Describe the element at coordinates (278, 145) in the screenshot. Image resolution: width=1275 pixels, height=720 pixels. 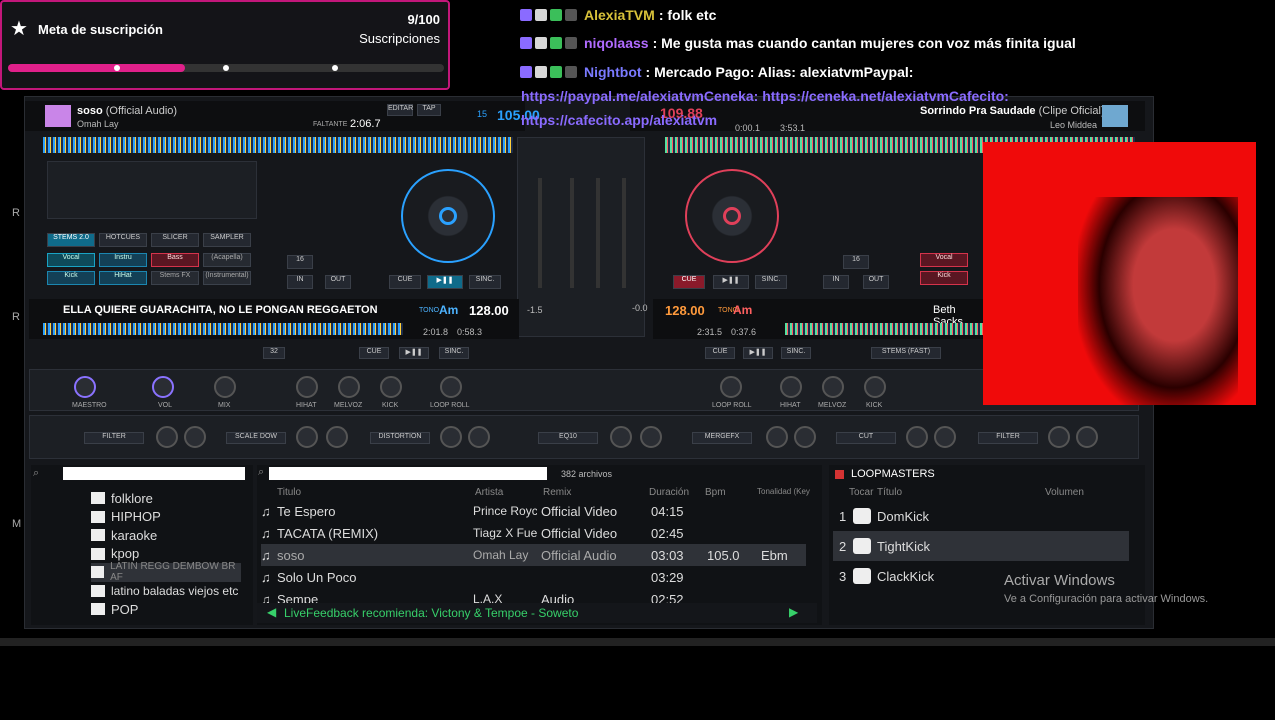
I see `waveform-a` at that location.